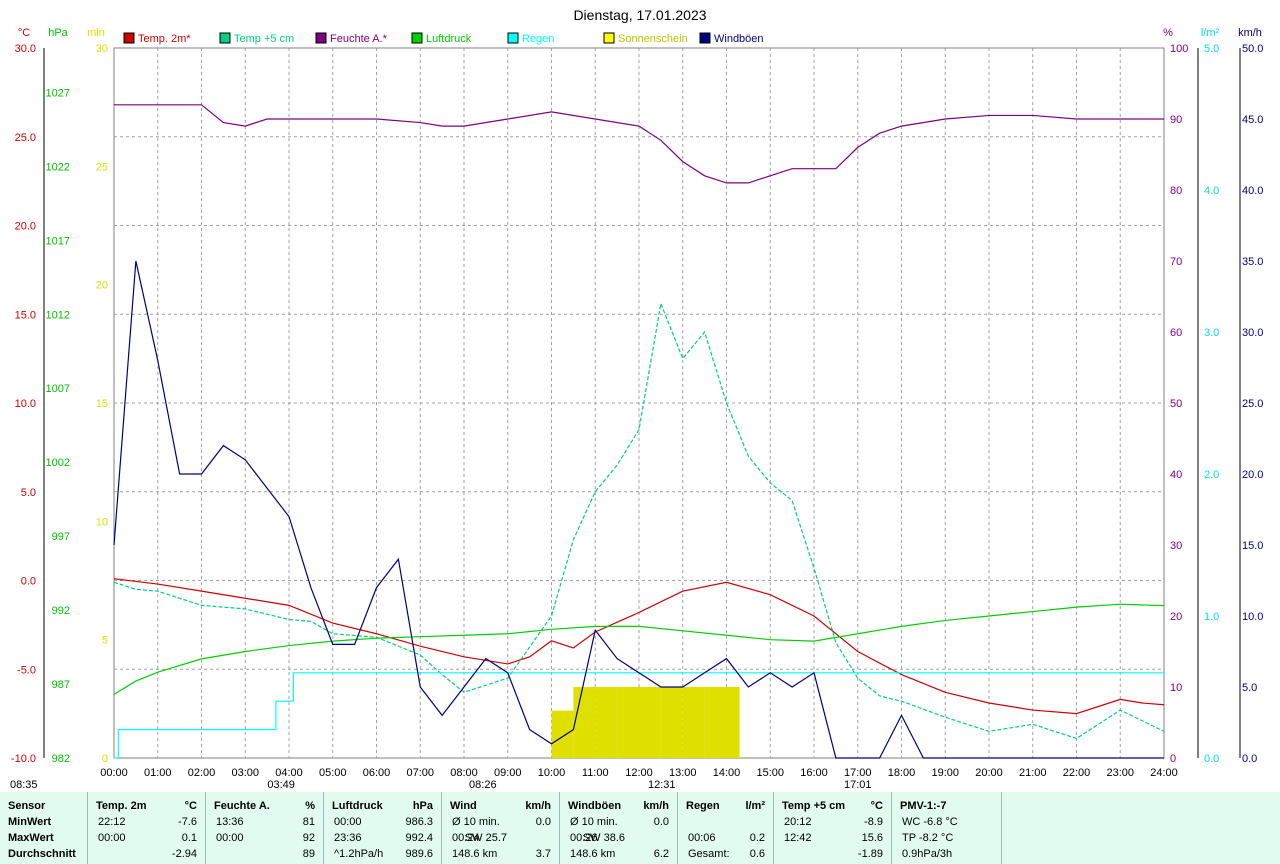  Describe the element at coordinates (639, 773) in the screenshot. I see `x-tick-label: 12:00` at that location.